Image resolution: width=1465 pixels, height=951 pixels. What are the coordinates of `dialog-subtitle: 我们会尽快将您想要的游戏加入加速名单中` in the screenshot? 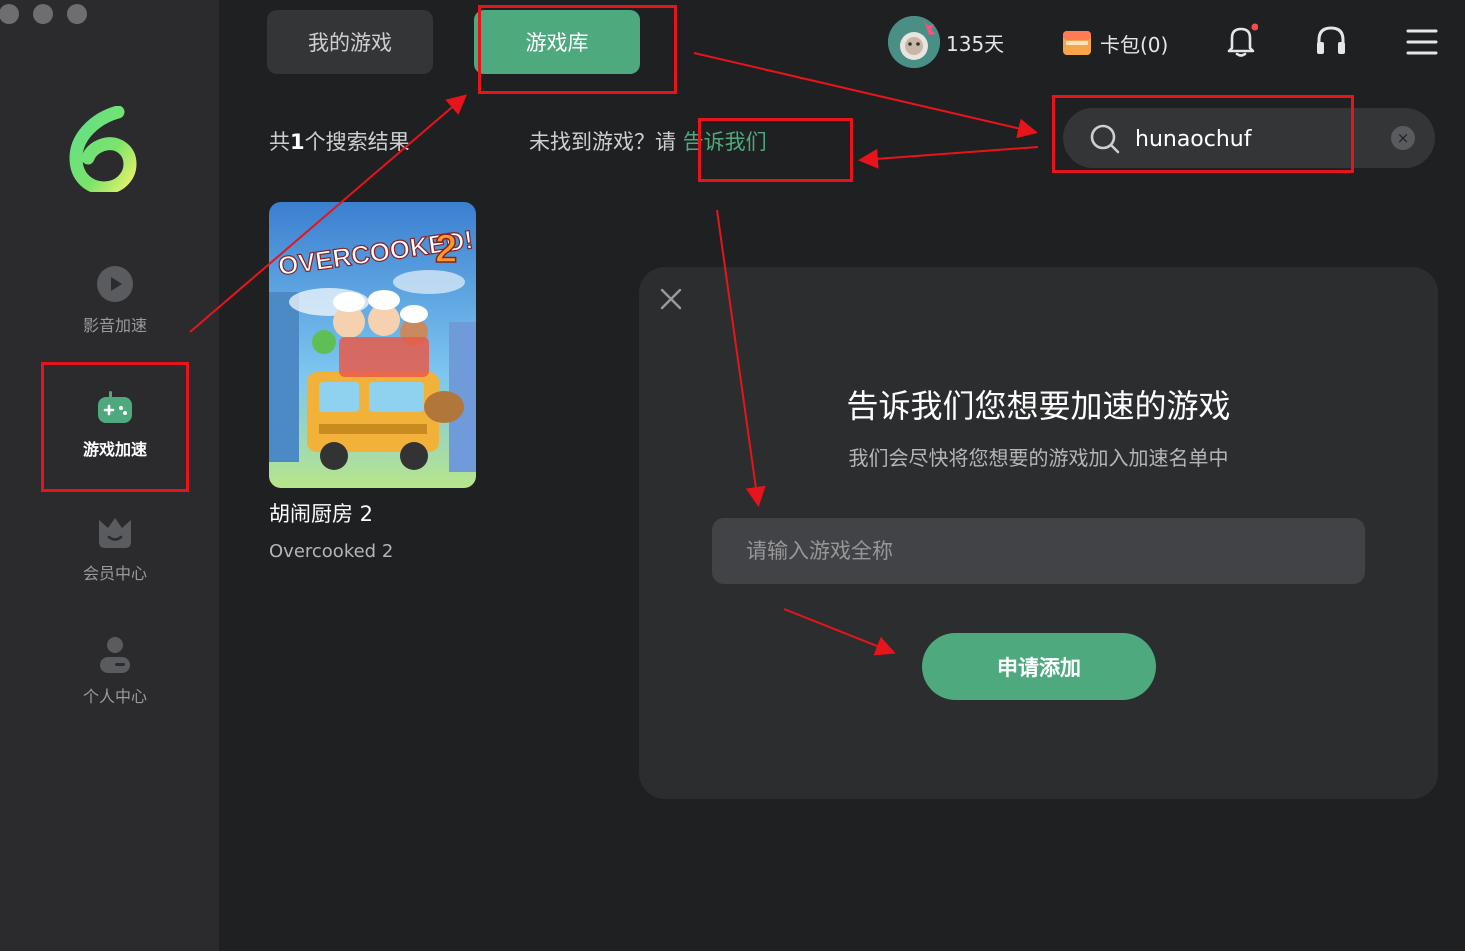 It's located at (1038, 458).